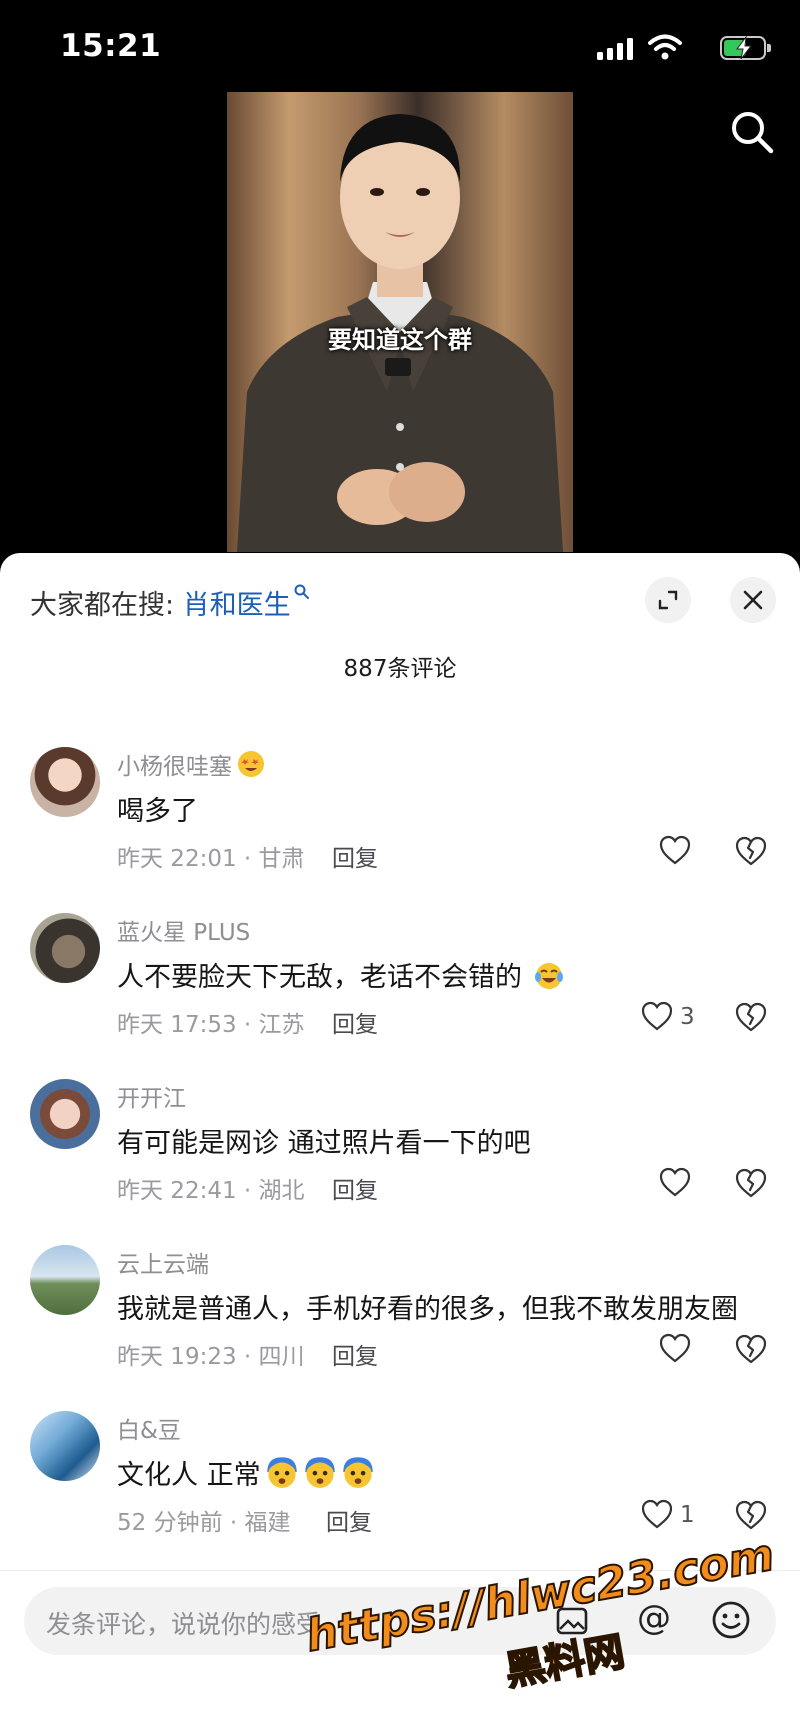 This screenshot has height=1731, width=800. I want to click on like-button: 3, so click(675, 1018).